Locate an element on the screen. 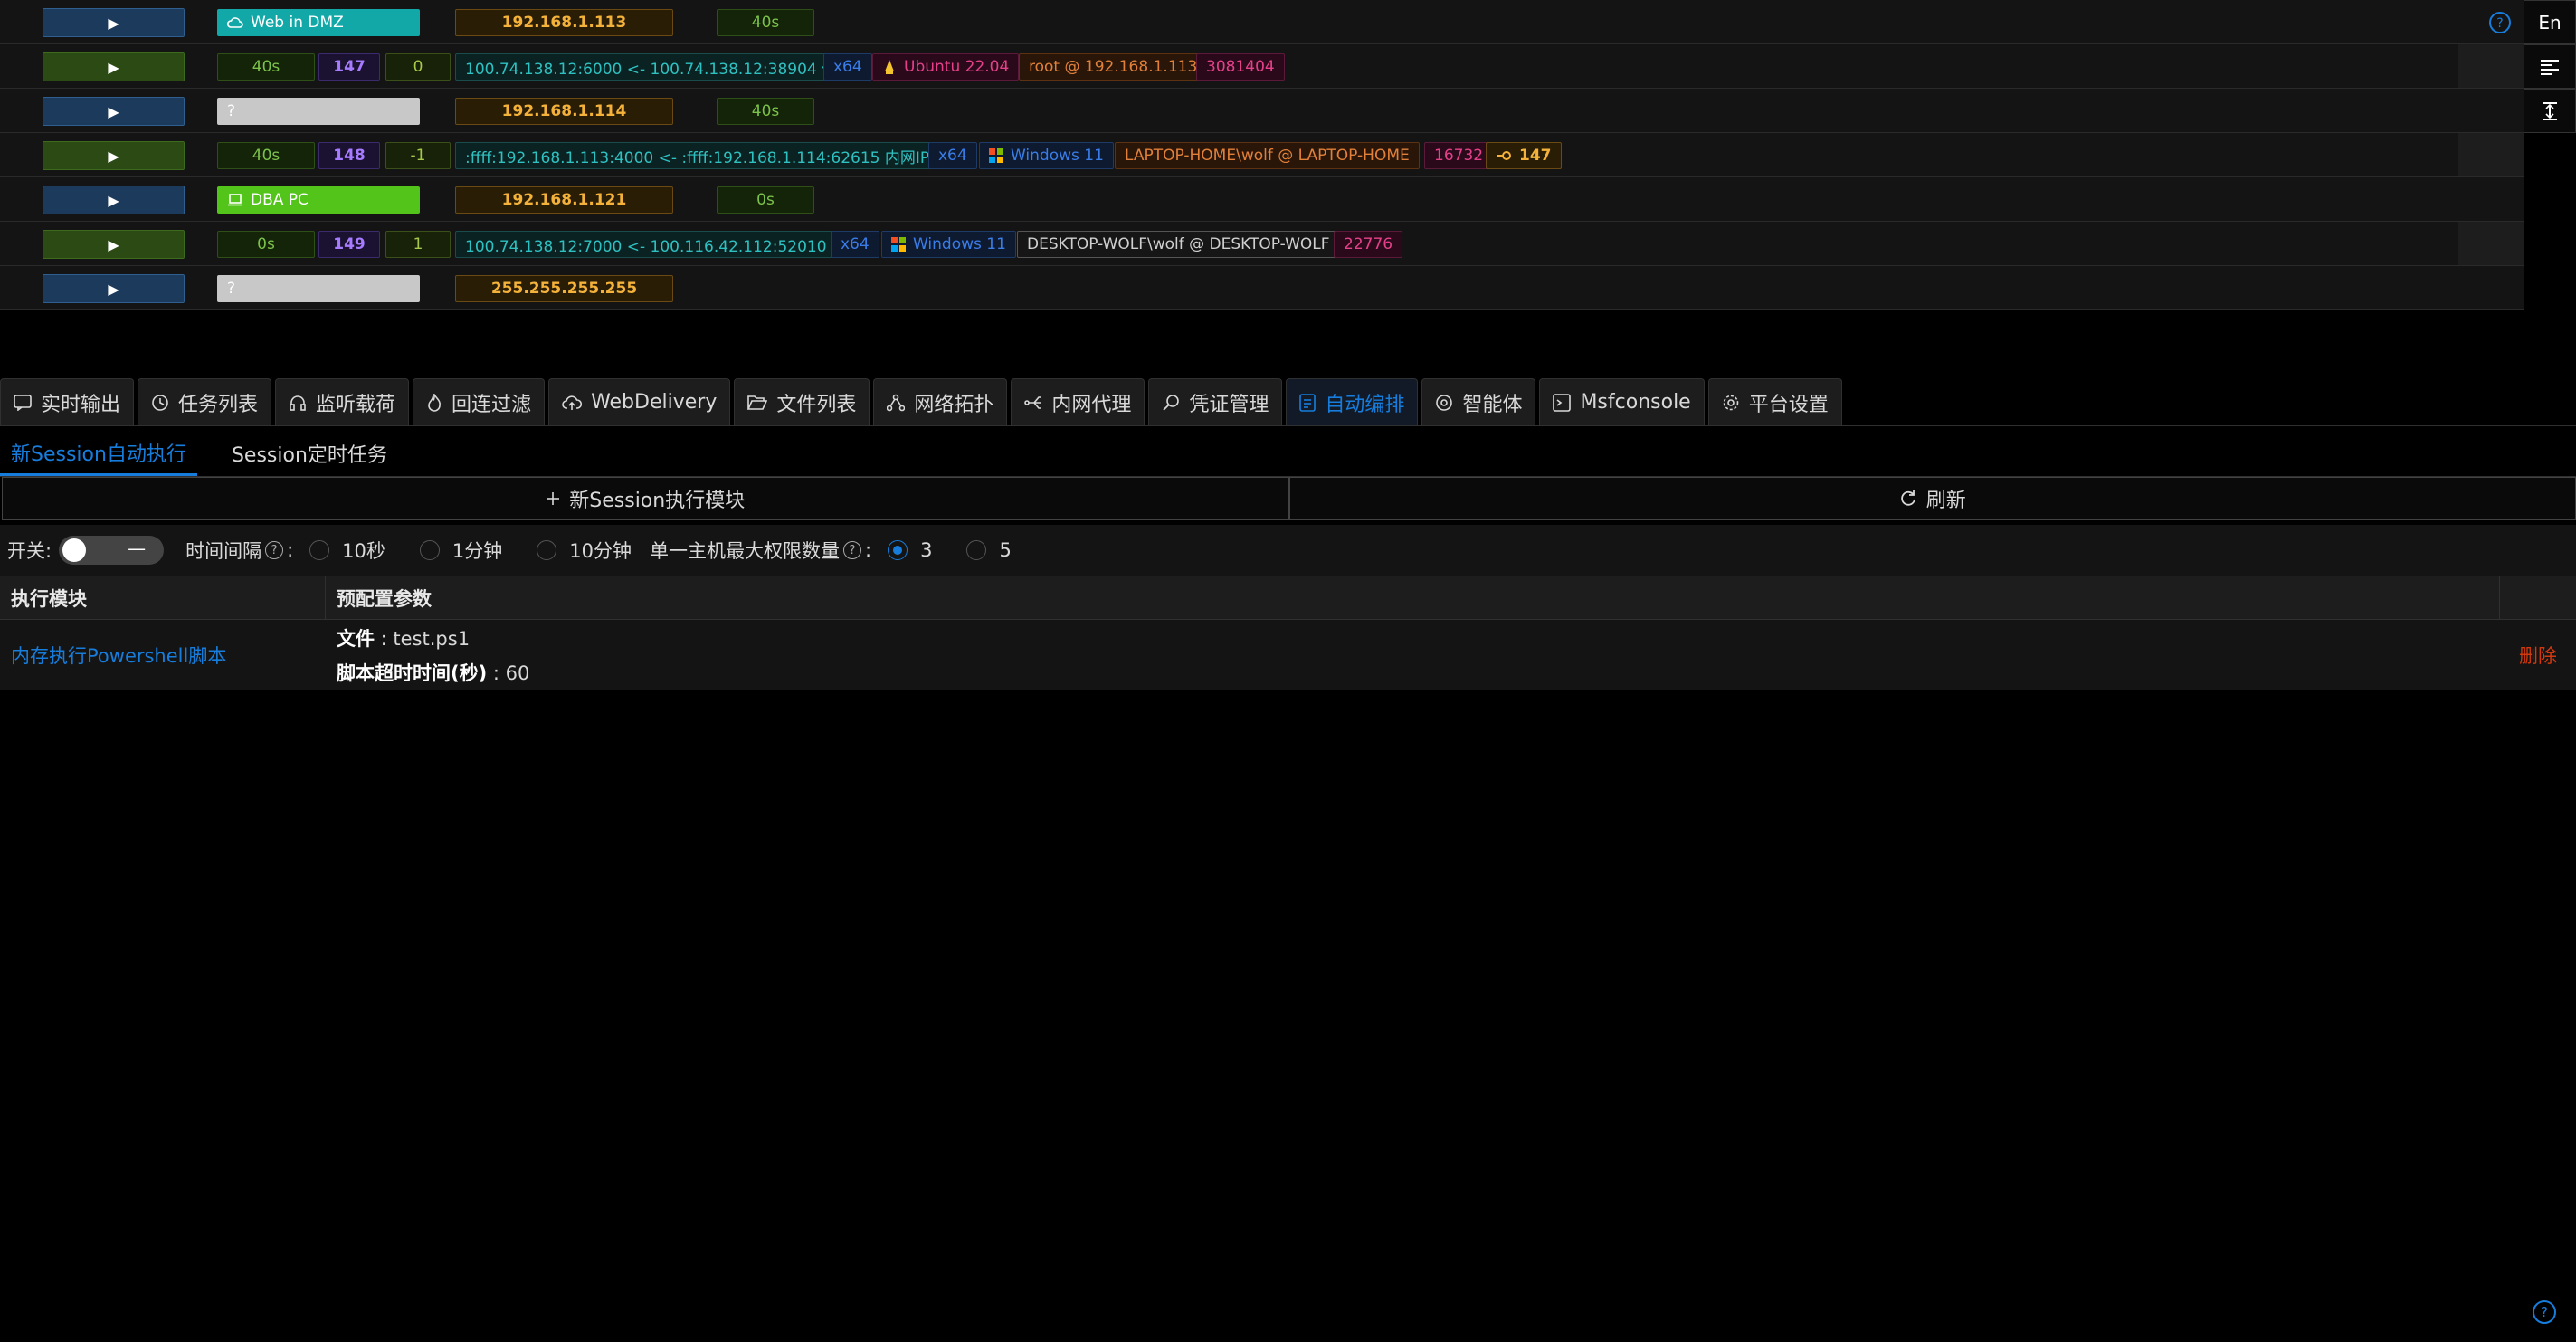 The height and width of the screenshot is (1342, 2576). host-row: ▶ ? 192.168.1.114 40s is located at coordinates (1262, 111).